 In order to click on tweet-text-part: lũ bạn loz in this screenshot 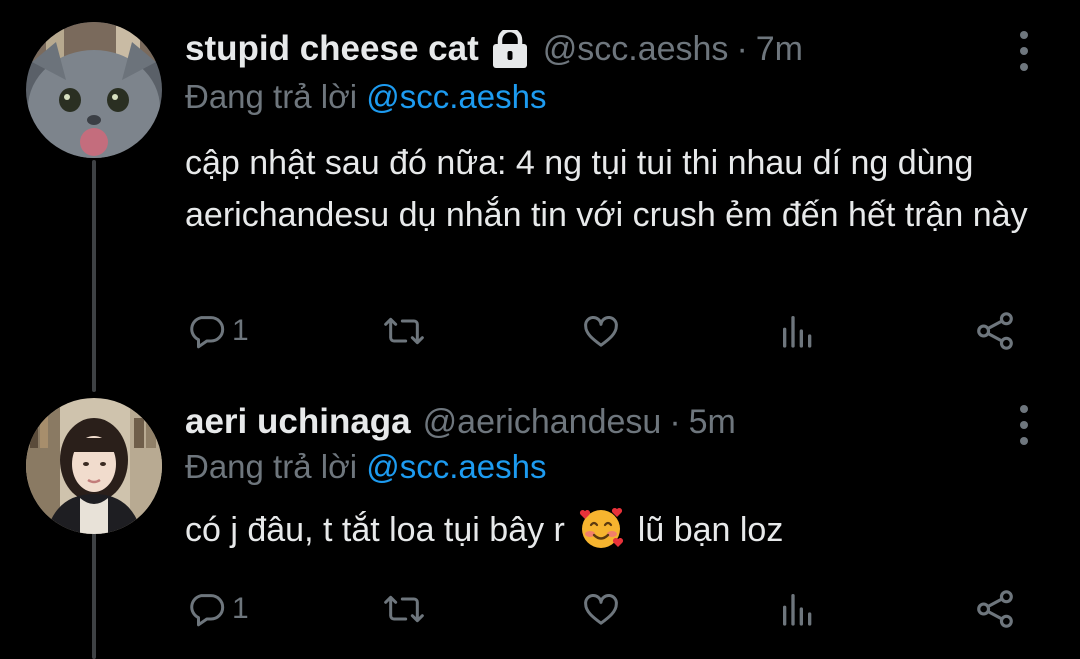, I will do `click(710, 530)`.